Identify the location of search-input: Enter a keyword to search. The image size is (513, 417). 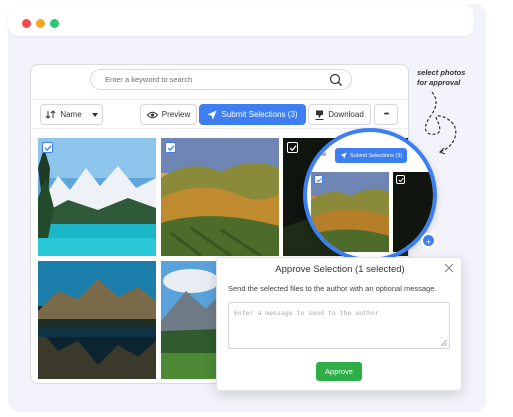
(148, 79).